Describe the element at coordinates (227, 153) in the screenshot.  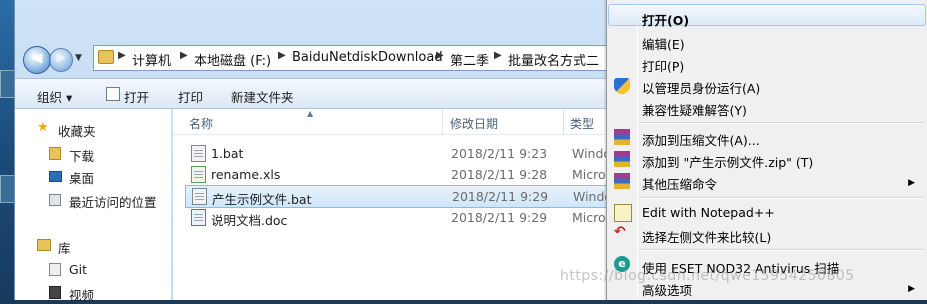
I see `file-name: 1.bat` at that location.